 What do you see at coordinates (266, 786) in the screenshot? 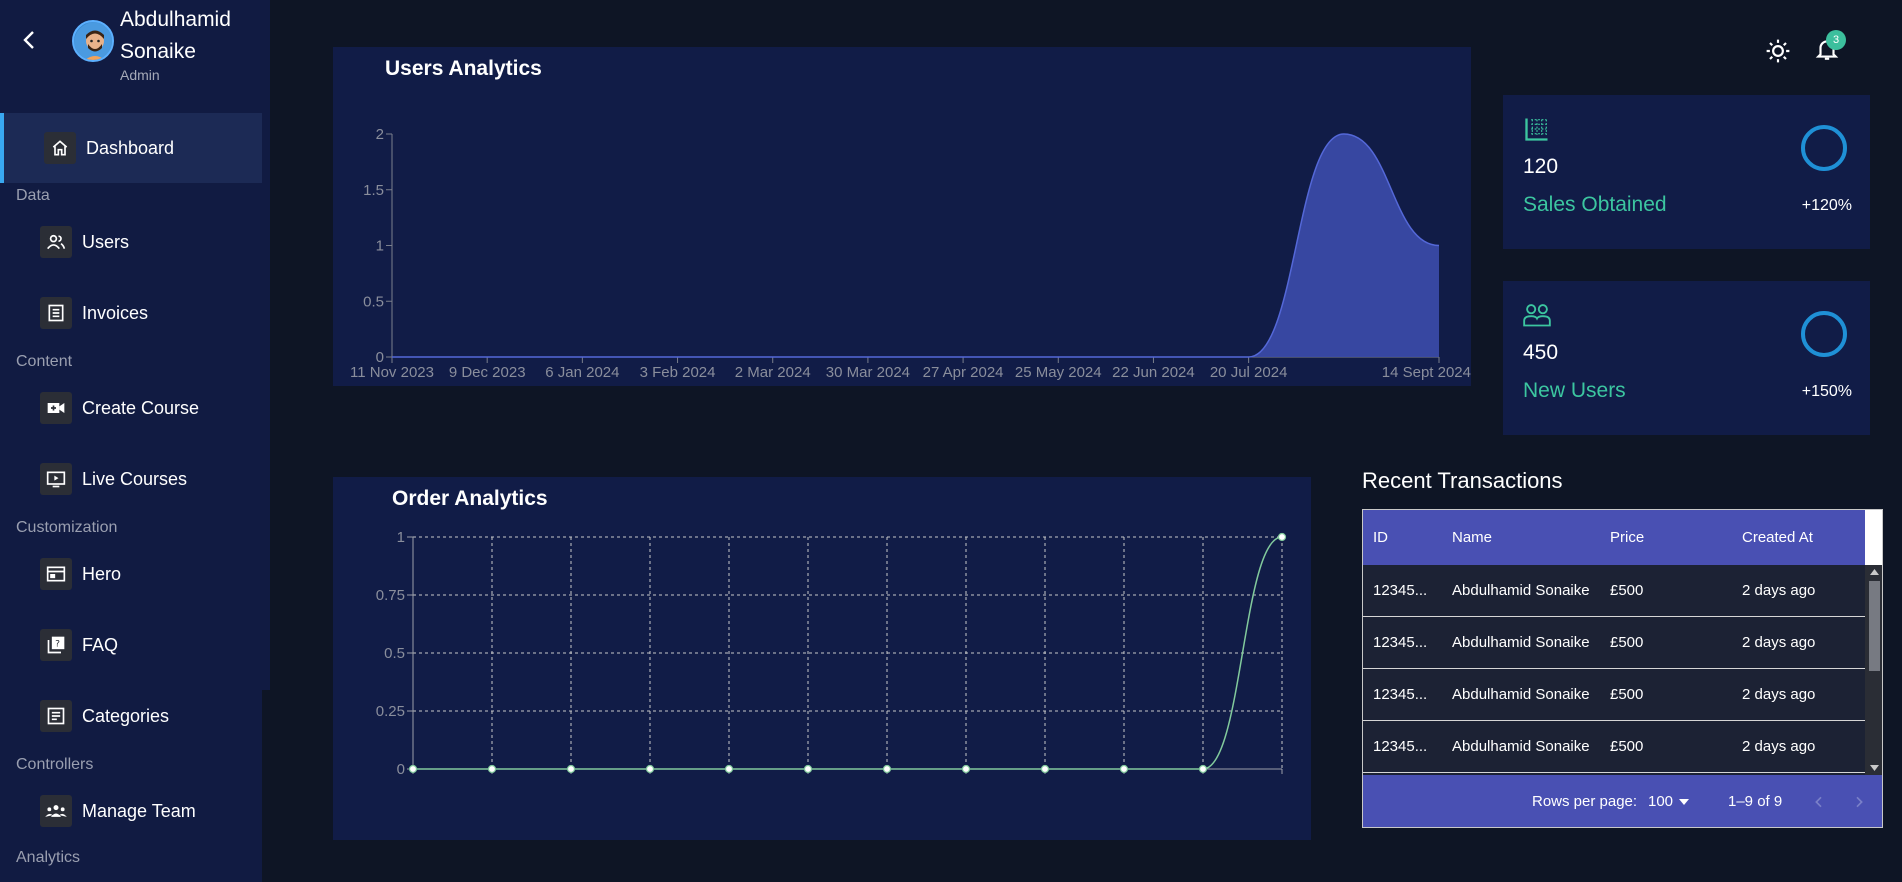
I see `sidebar-scroll-gutter` at bounding box center [266, 786].